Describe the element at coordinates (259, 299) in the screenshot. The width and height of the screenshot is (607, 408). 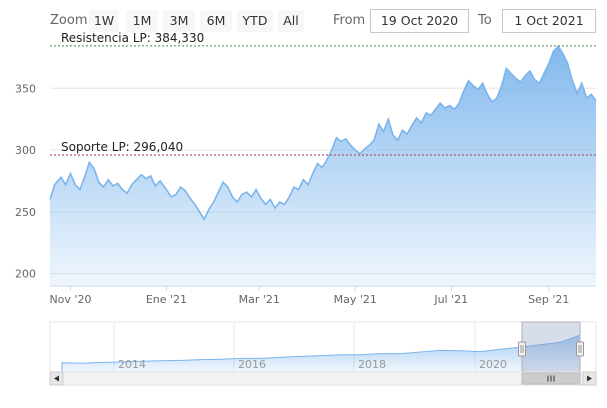
I see `x-tick-label: Mar '21` at that location.